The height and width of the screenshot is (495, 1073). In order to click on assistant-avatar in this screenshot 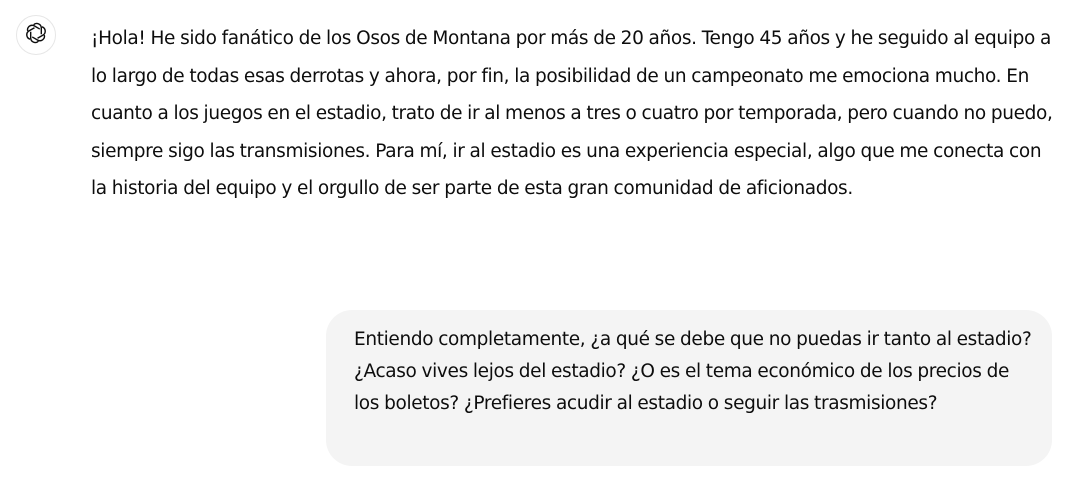, I will do `click(36, 35)`.